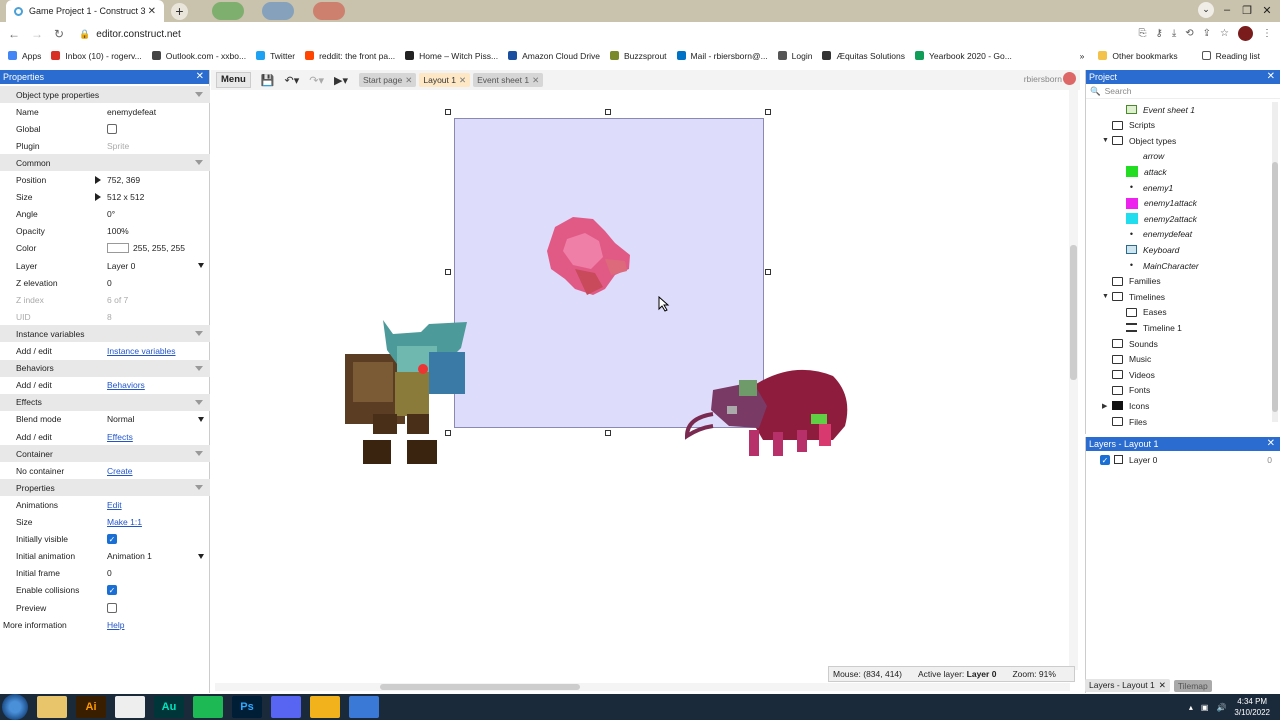  I want to click on editor-tab: Start page ✕, so click(388, 80).